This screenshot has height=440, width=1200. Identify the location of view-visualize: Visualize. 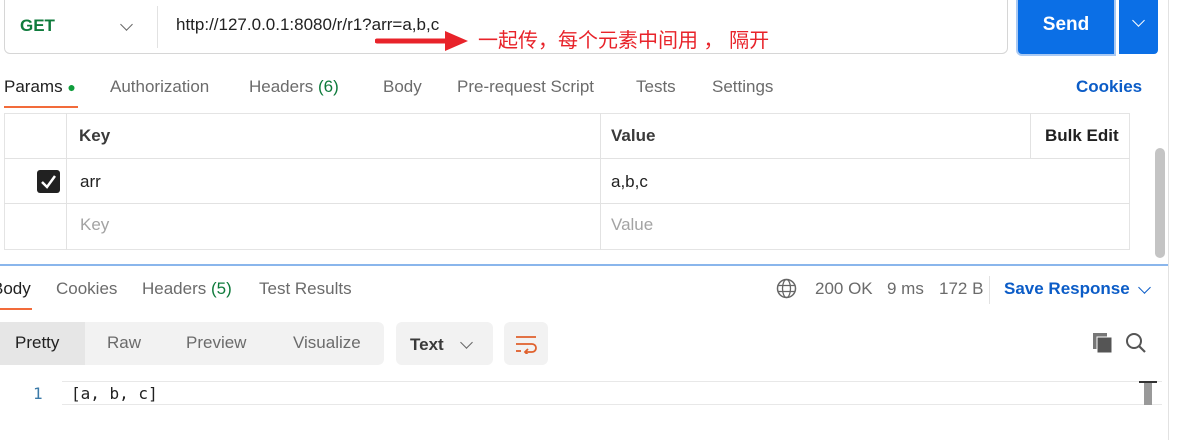
(327, 343).